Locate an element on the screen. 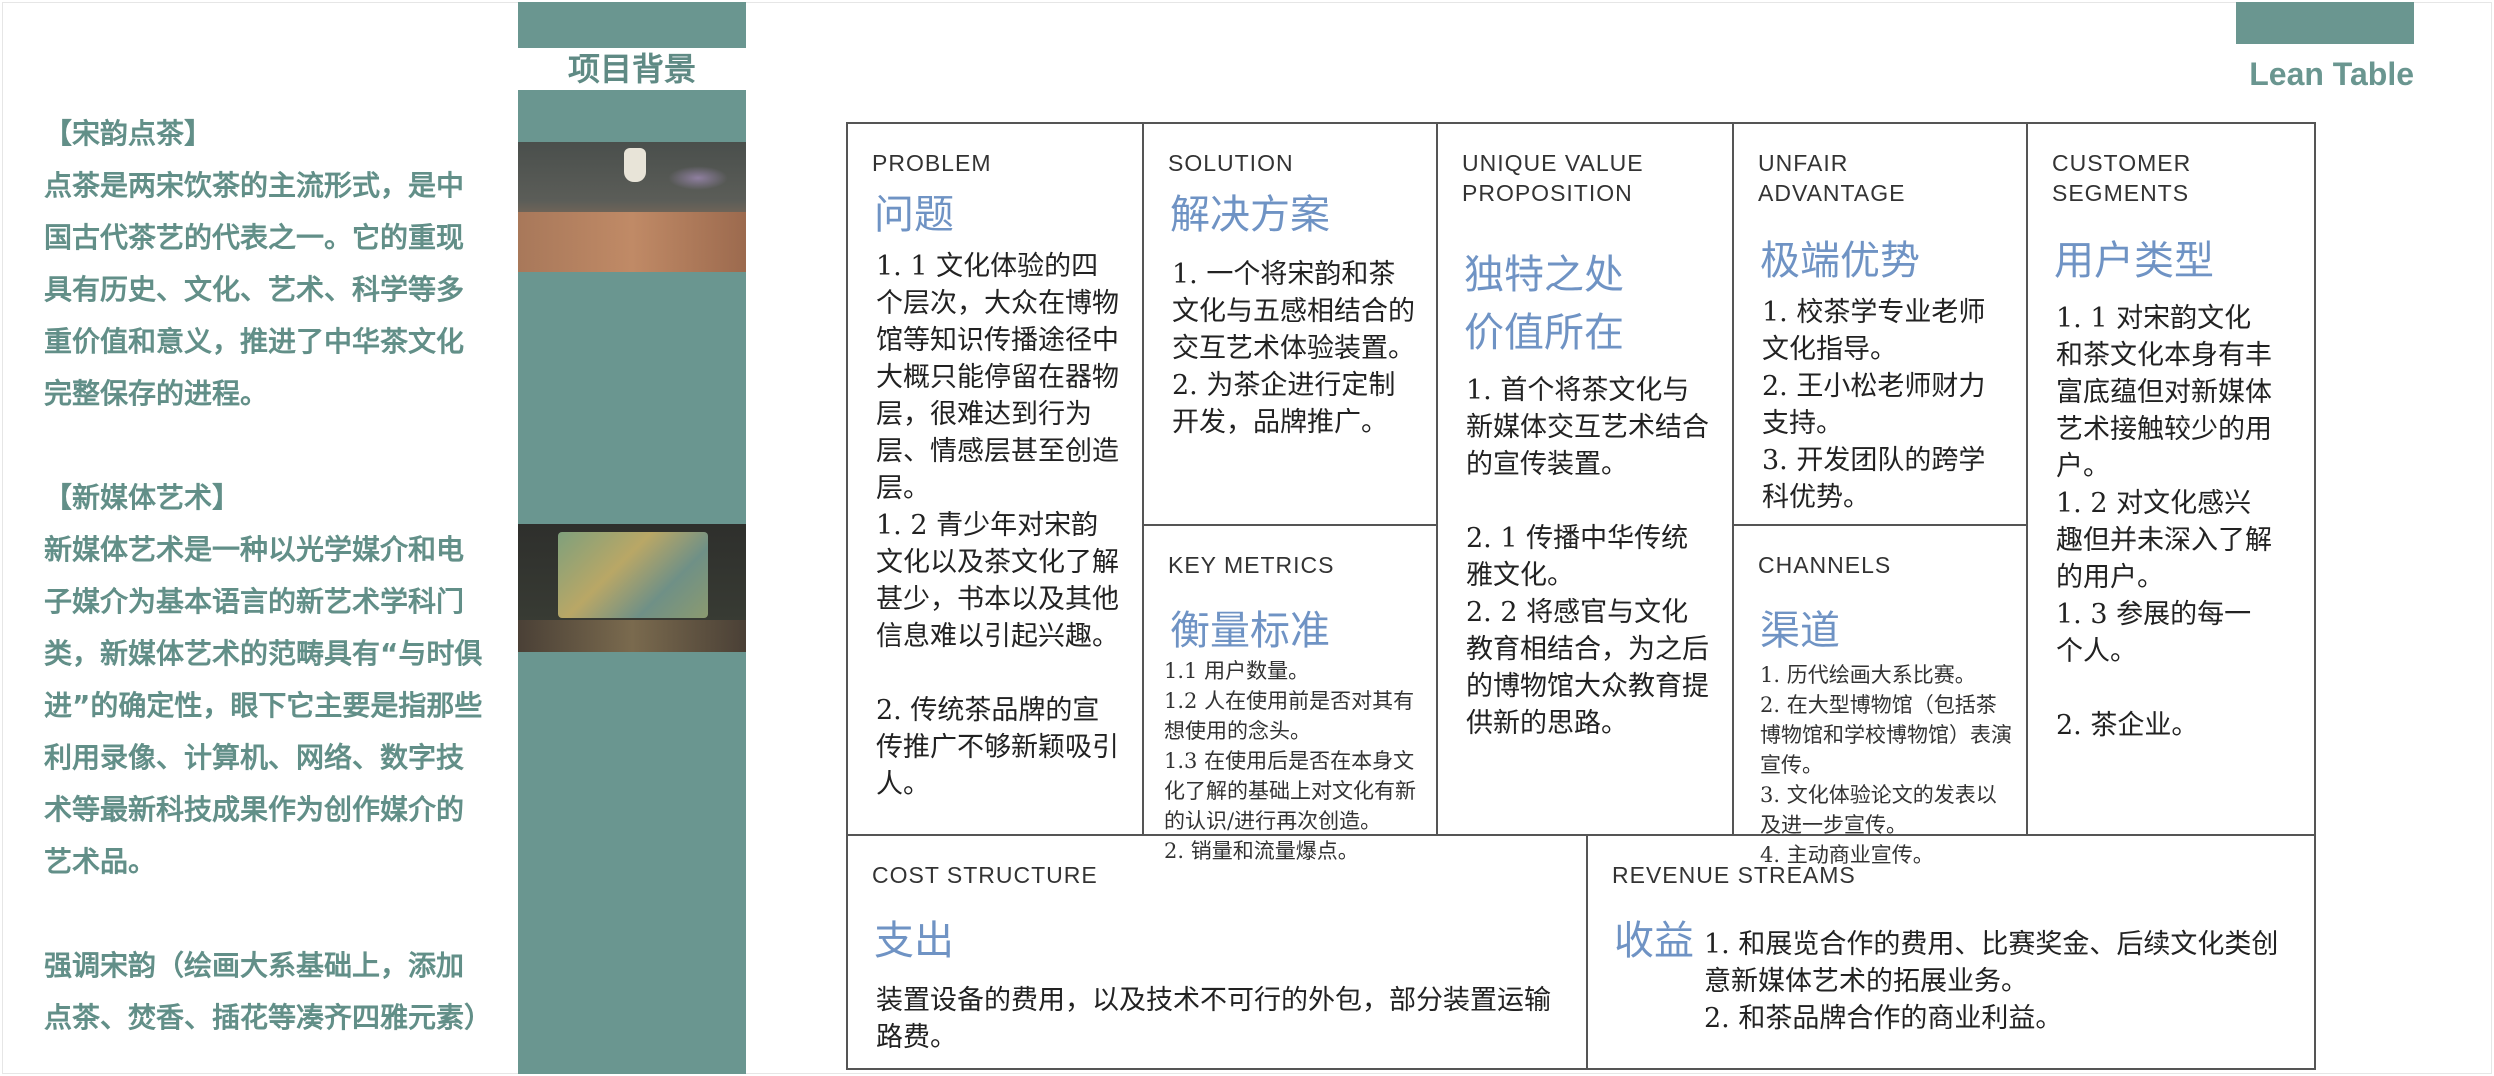  solution-title: 解决方案 is located at coordinates (1250, 215).